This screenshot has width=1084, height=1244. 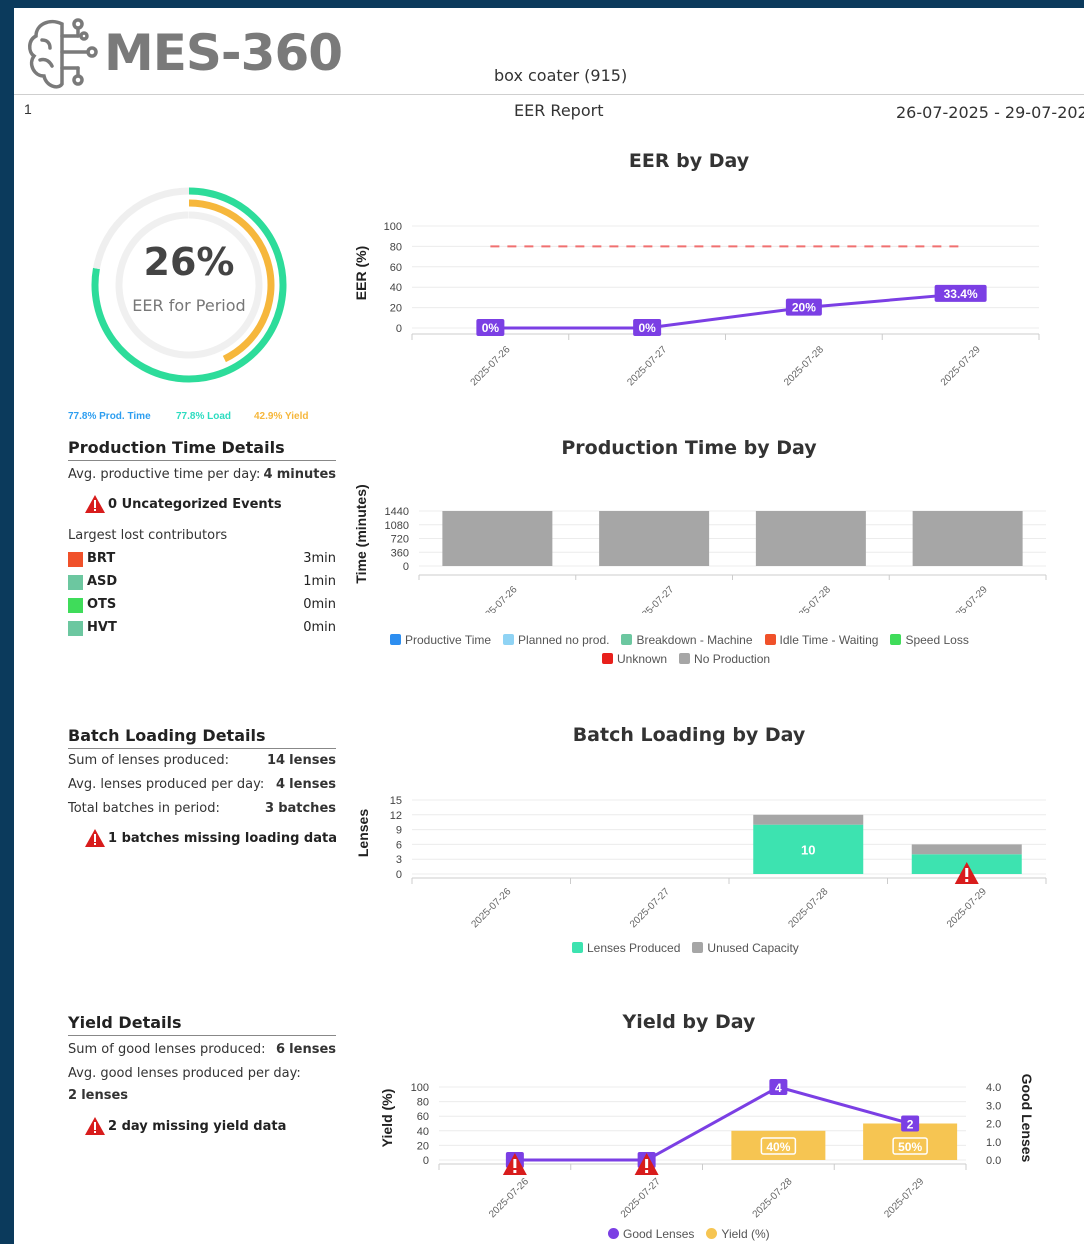 What do you see at coordinates (423, 1146) in the screenshot?
I see `y-tick-label: 20` at bounding box center [423, 1146].